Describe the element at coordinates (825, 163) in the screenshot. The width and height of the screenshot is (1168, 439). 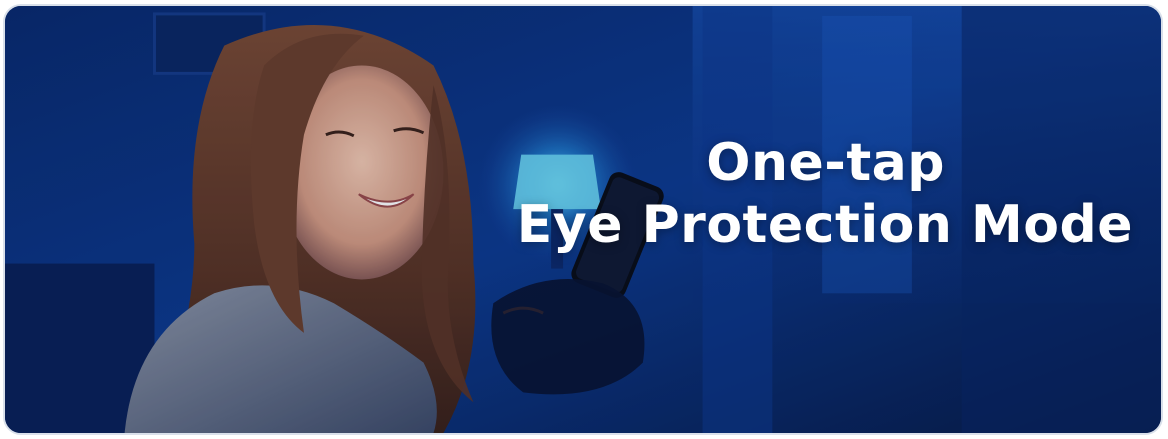
I see `headline-line-1: One-tap` at that location.